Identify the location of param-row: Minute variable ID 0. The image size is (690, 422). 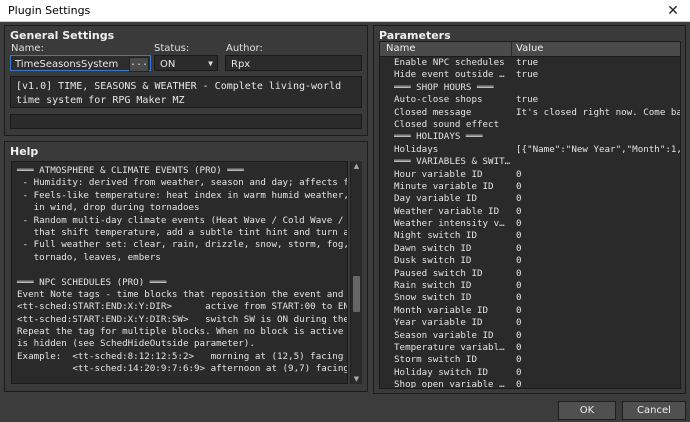
(530, 187).